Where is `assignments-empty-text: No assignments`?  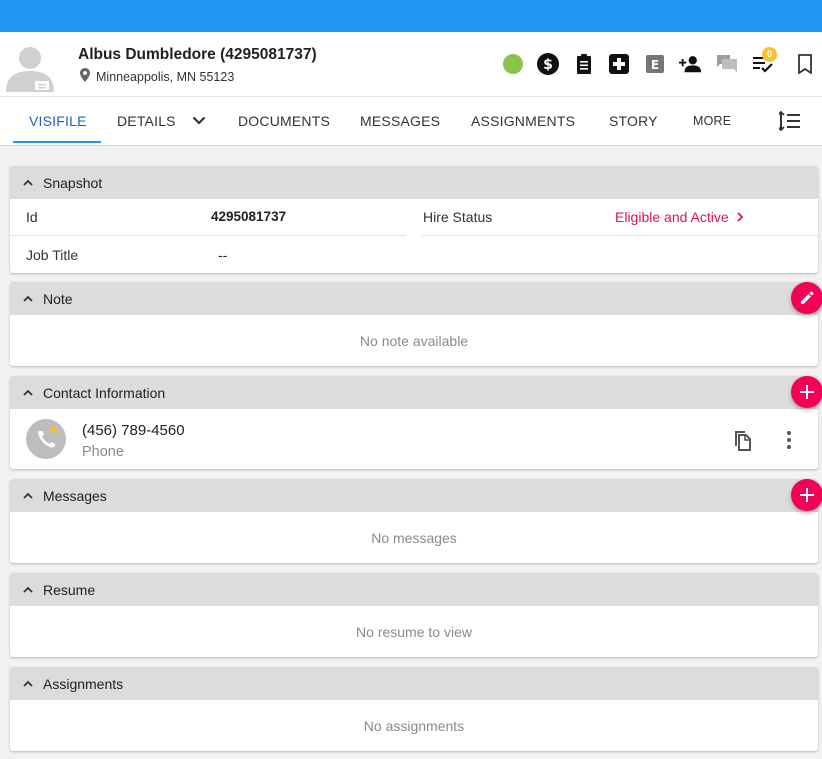
assignments-empty-text: No assignments is located at coordinates (414, 726).